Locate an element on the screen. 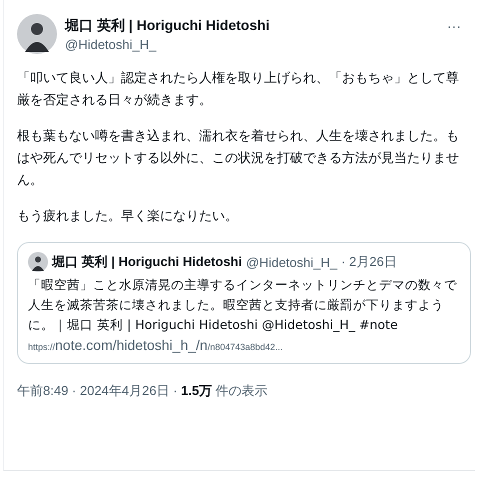 This screenshot has width=478, height=478. quoted-text: 「暇空茜」こと水原清晃の主導するインターネットリンチとデマの数々で人生を滅茶苦茶に壊されました。暇空茜と支持者に厳罰が下りますように。｜堀口 英利 | Horiguchi Hidetoshi @Hidetoshi_H_ #note is located at coordinates (243, 305).